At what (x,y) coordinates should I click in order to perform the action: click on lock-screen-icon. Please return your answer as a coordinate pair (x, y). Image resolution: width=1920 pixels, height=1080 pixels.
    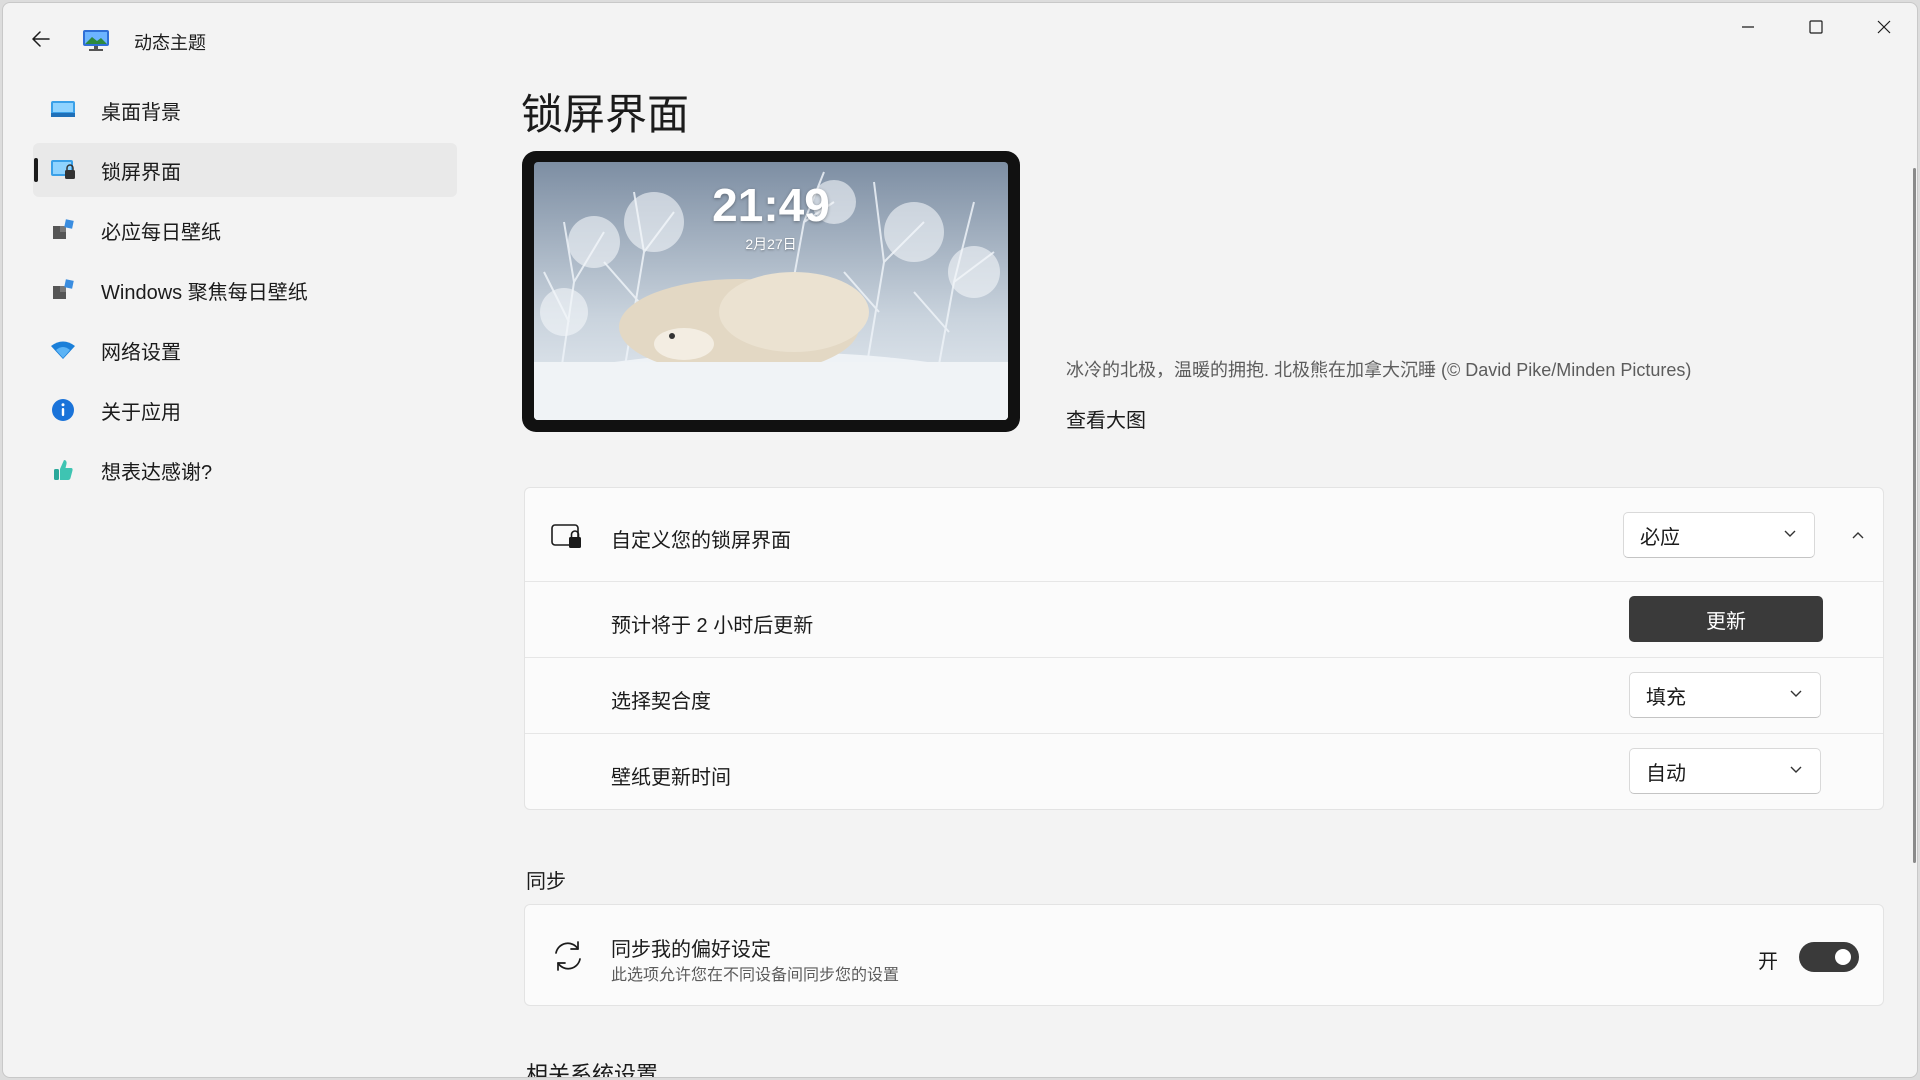
    Looking at the image, I should click on (63, 170).